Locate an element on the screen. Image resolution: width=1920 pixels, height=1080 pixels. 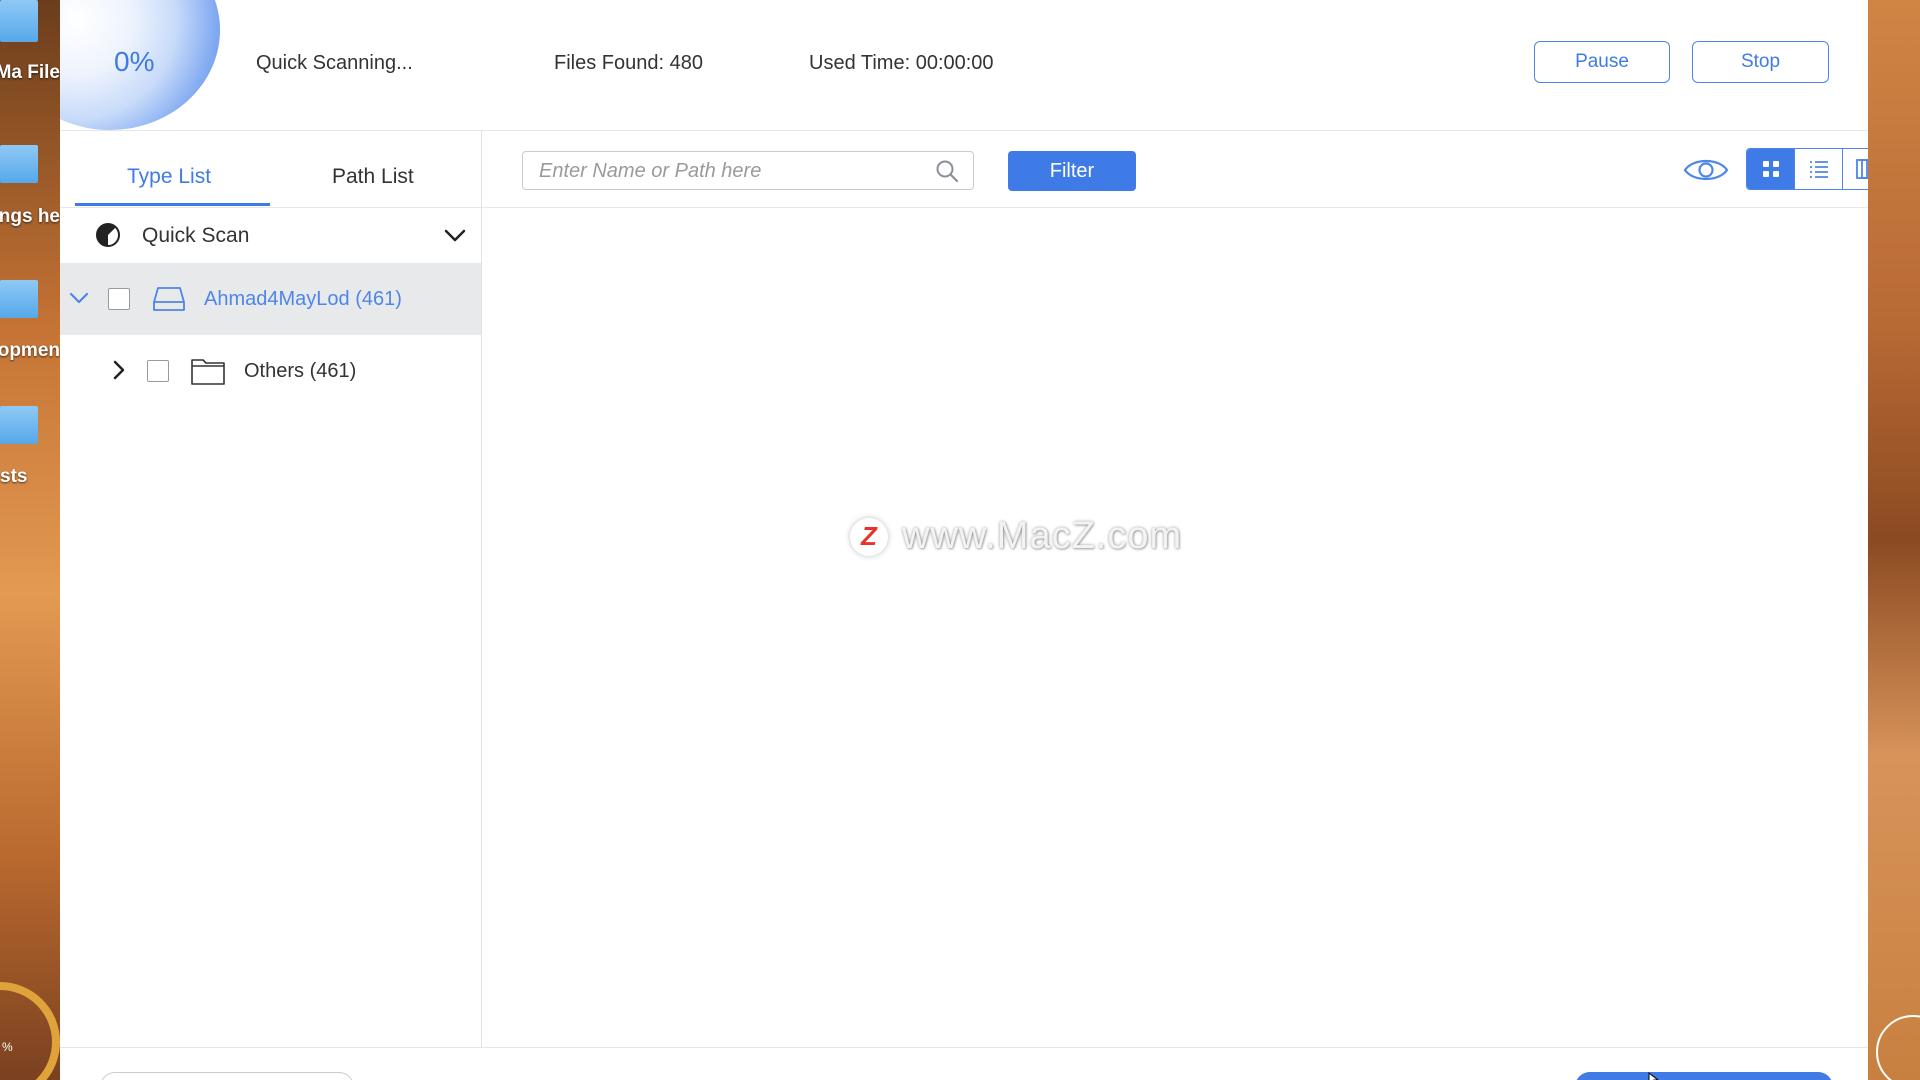
column-icon is located at coordinates (1861, 169).